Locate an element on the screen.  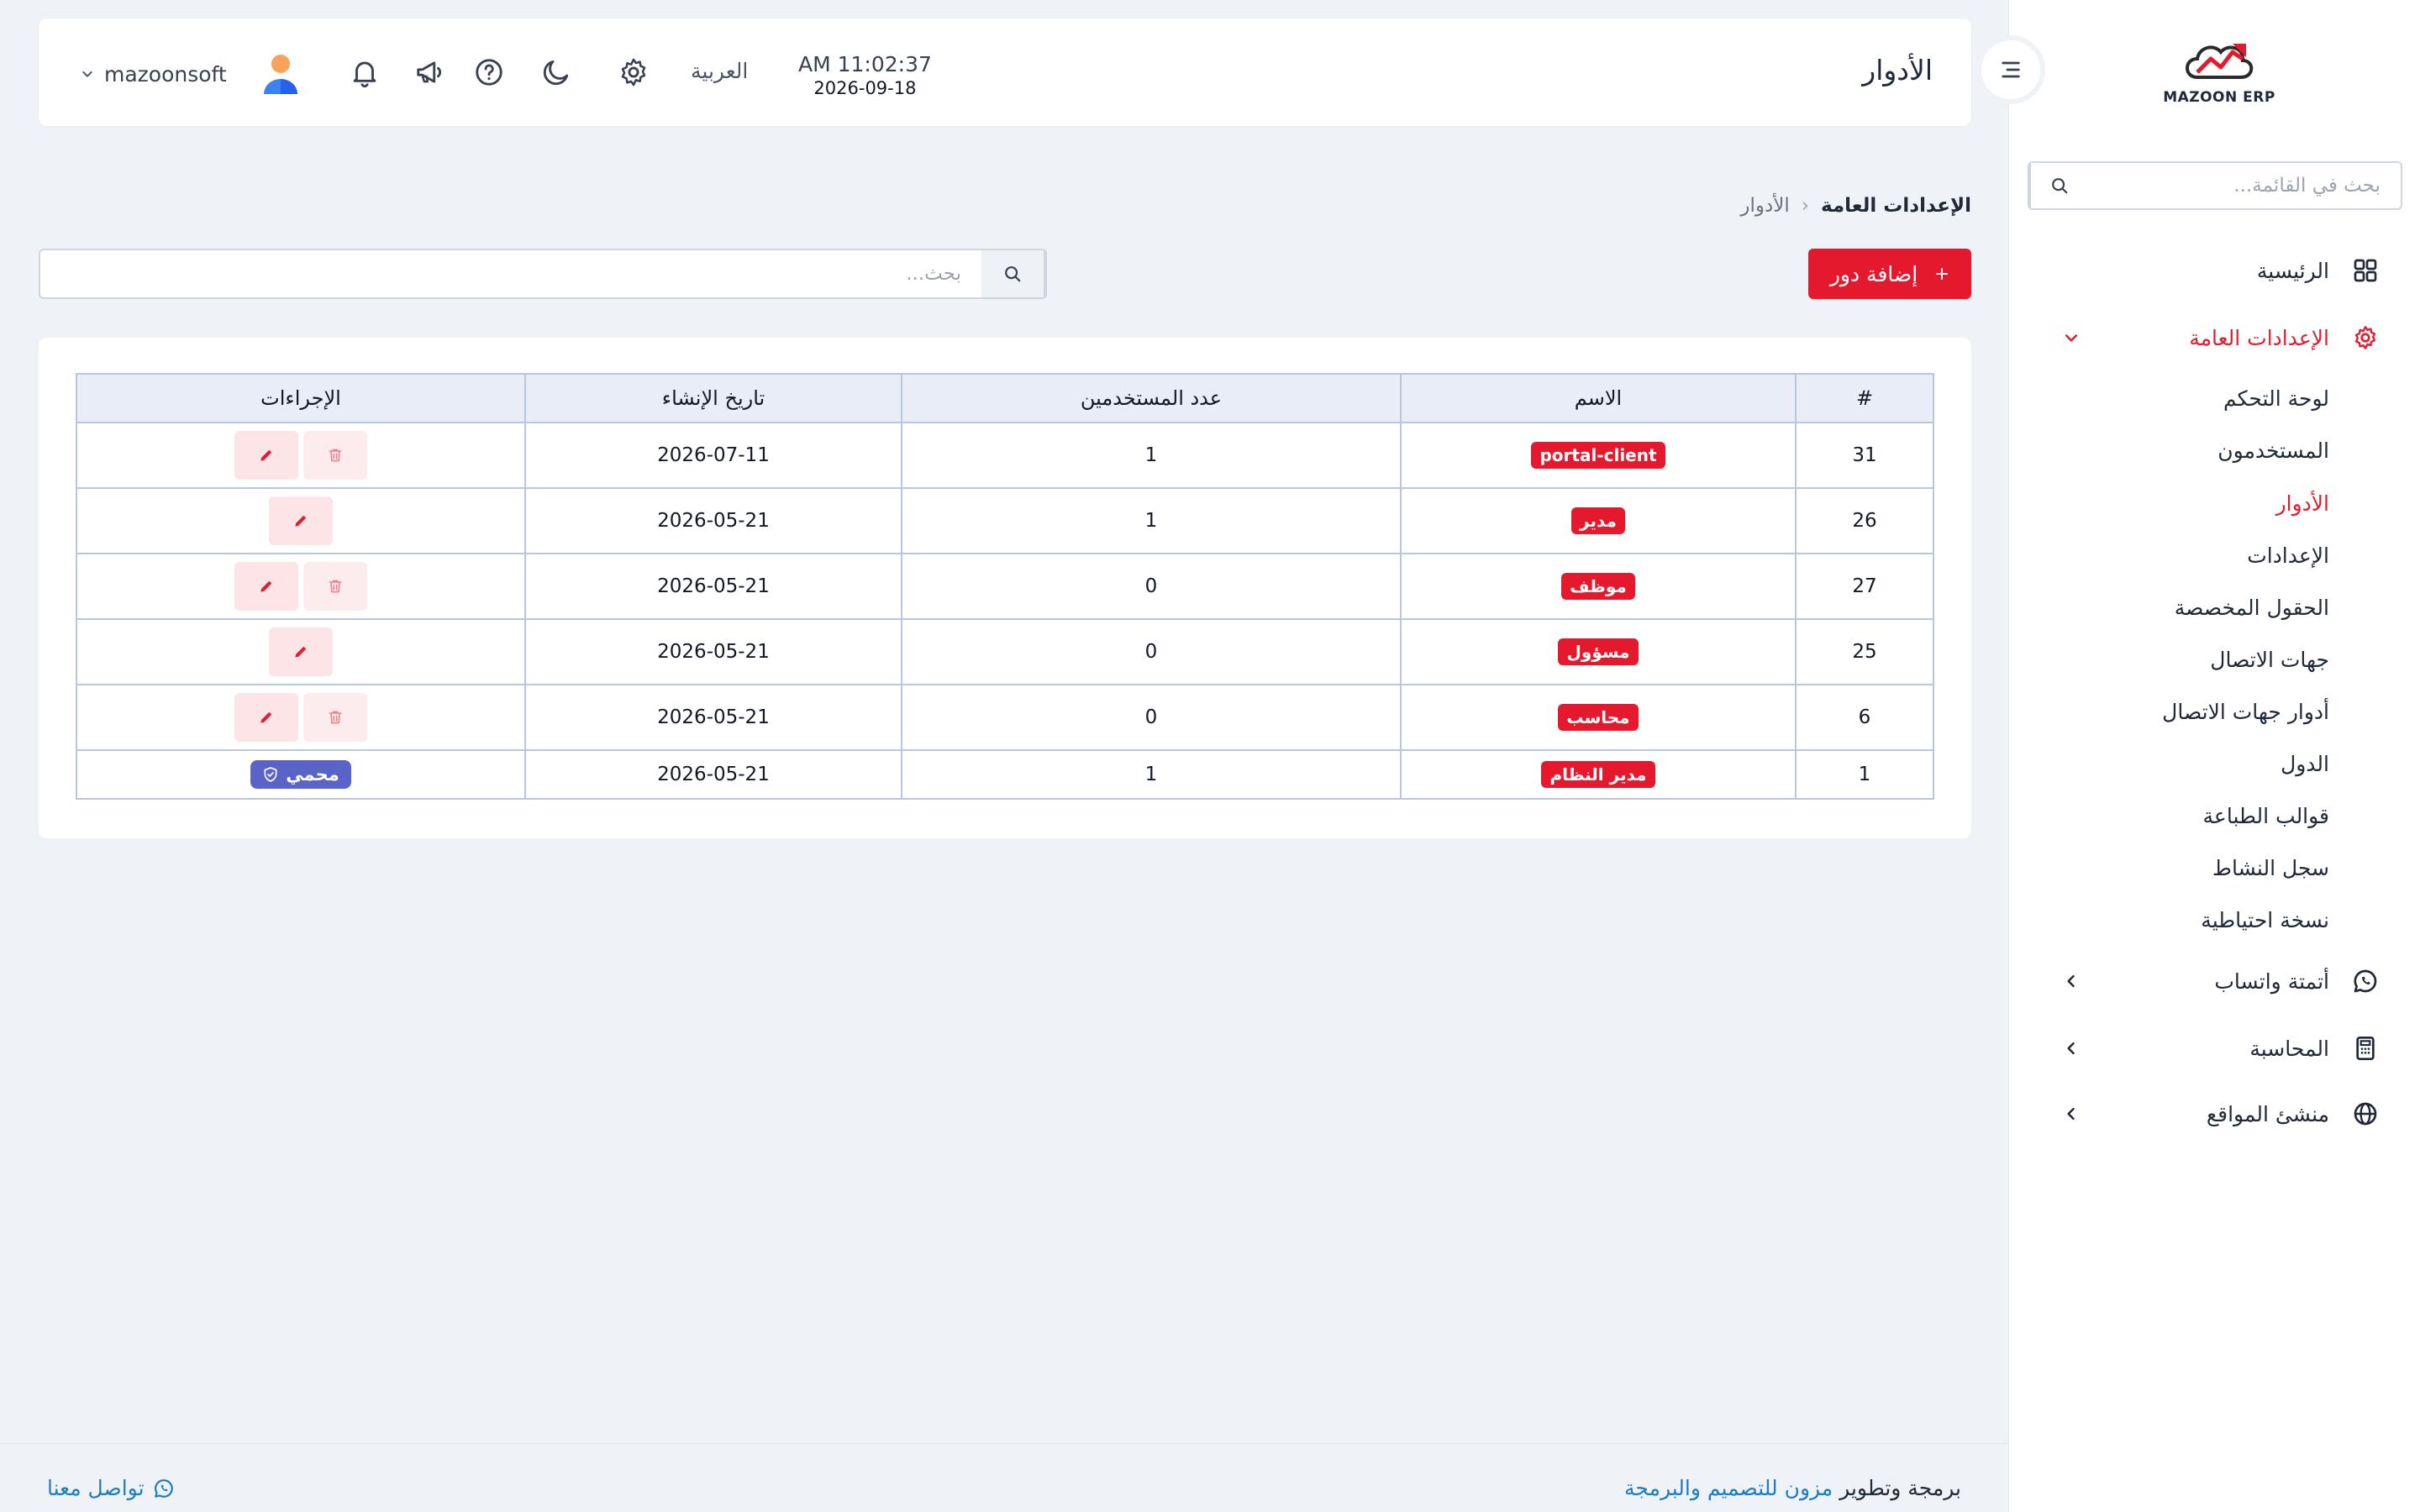
sidebar-search is located at coordinates (2215, 185).